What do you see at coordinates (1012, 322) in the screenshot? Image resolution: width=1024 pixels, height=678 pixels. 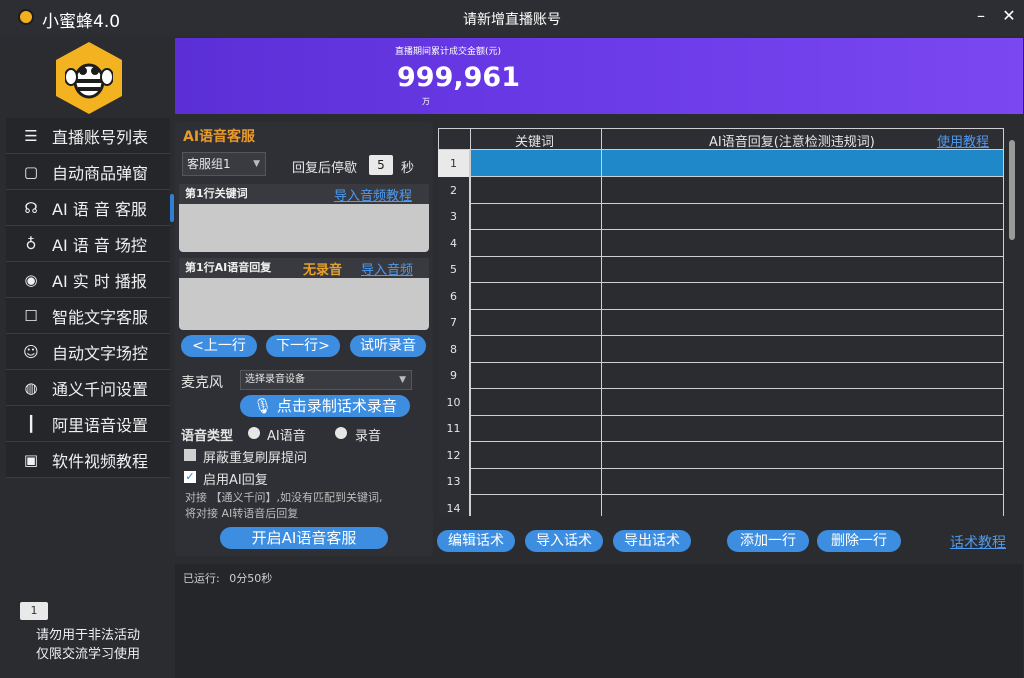 I see `table-scrollbar` at bounding box center [1012, 322].